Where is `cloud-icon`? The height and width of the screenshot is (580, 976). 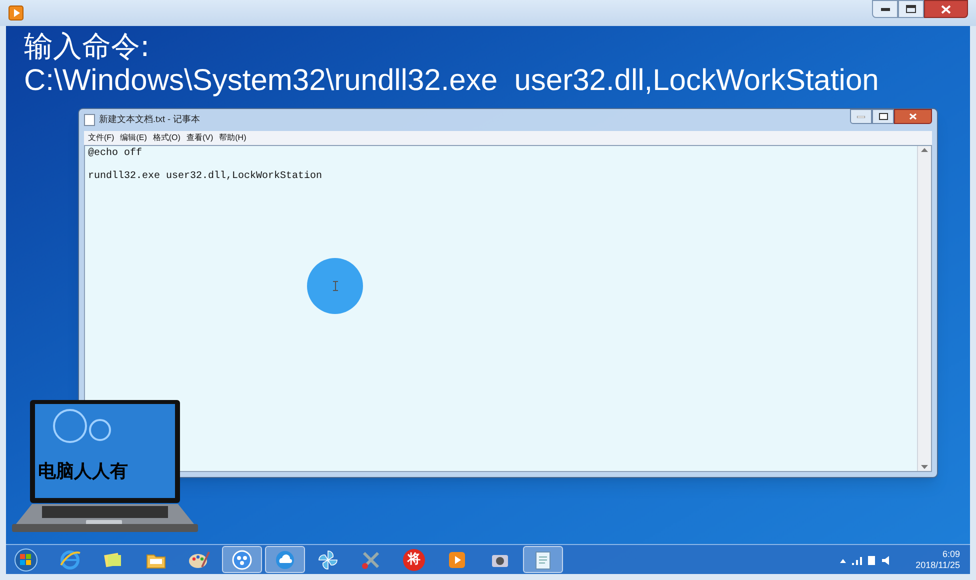
cloud-icon is located at coordinates (285, 559).